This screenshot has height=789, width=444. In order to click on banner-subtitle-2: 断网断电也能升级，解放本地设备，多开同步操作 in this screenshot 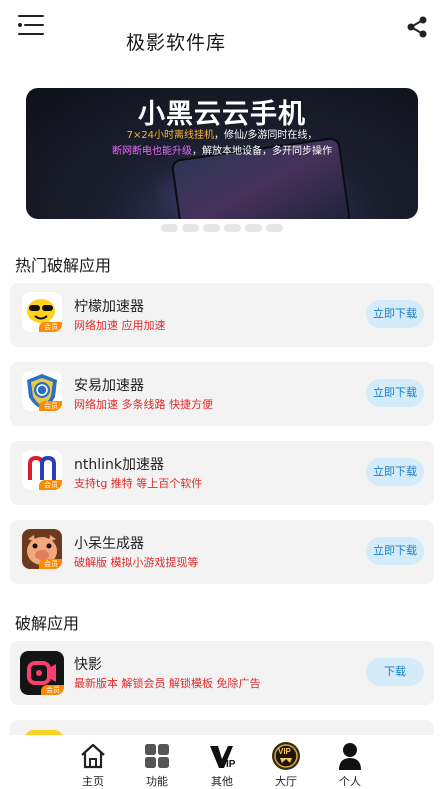, I will do `click(222, 149)`.